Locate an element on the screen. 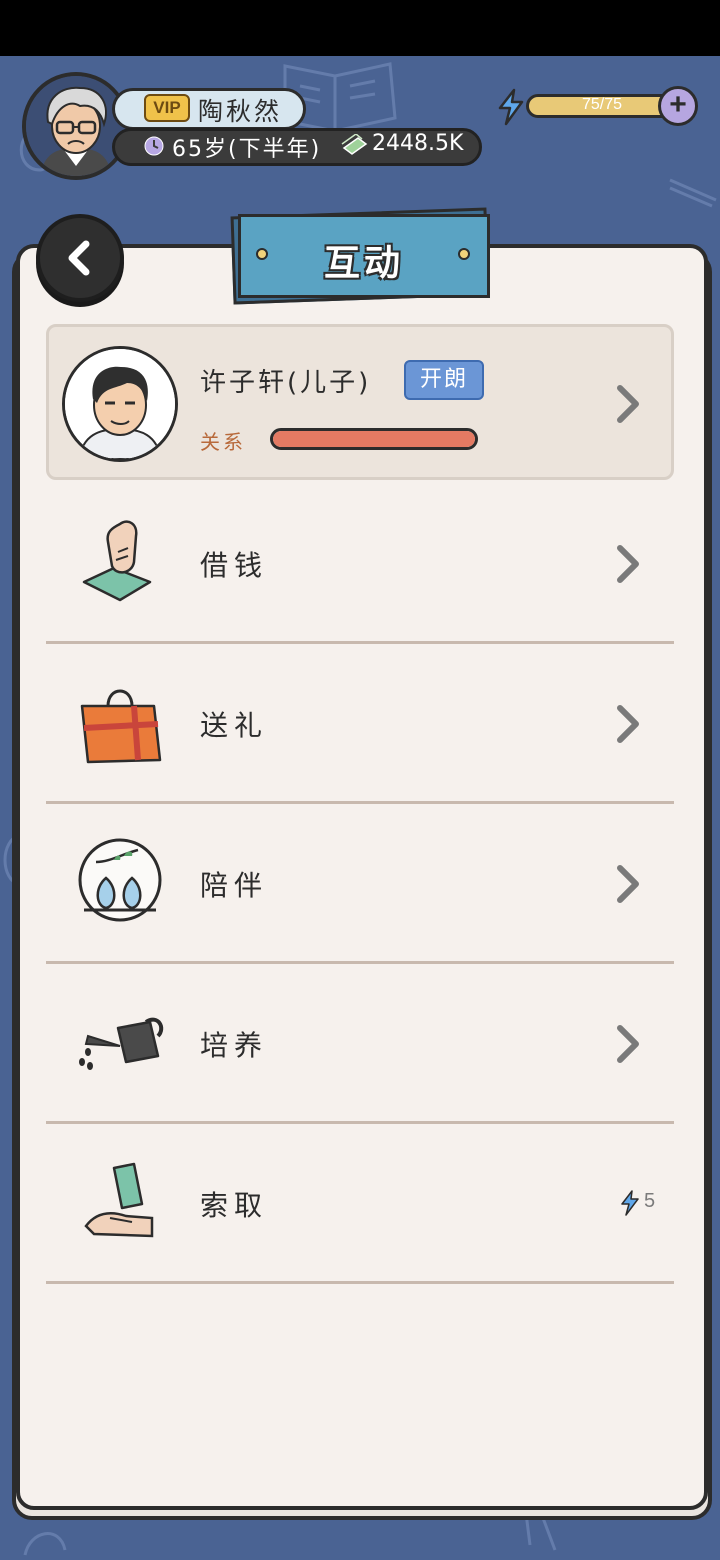 The image size is (720, 1560). action-label-nurture: 培养 is located at coordinates (234, 1045).